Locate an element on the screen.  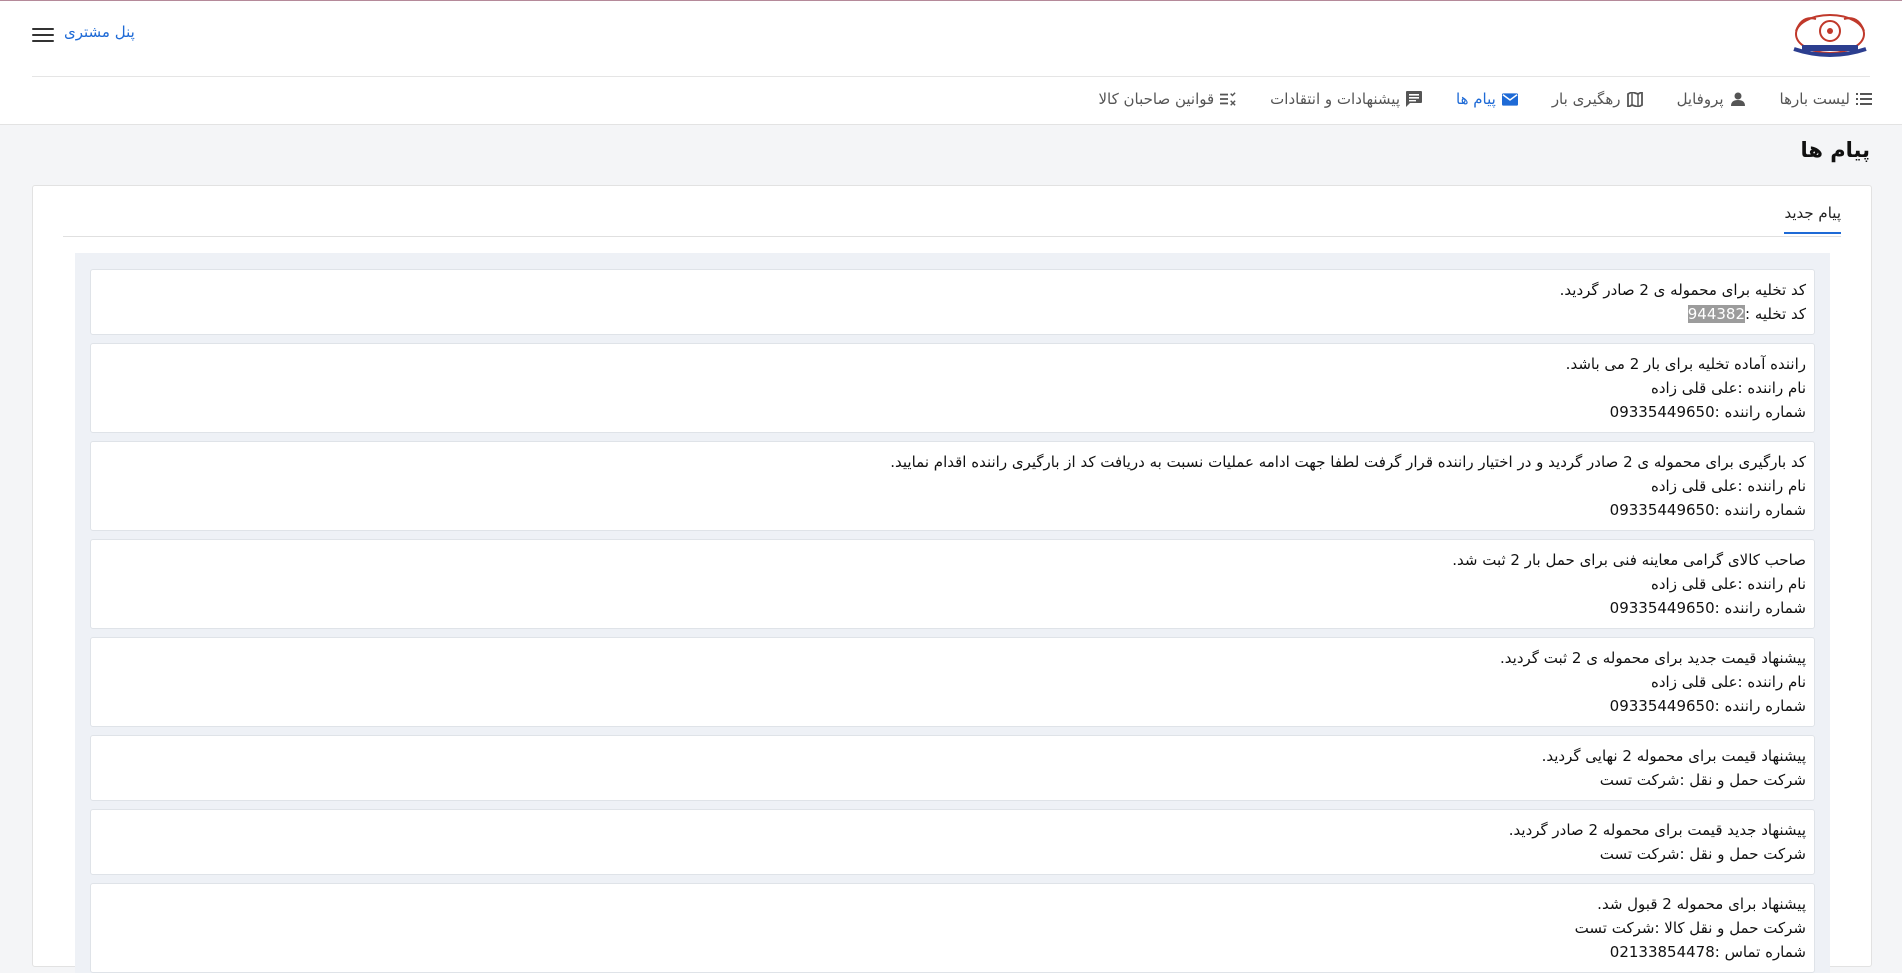
list-icon is located at coordinates (1864, 99).